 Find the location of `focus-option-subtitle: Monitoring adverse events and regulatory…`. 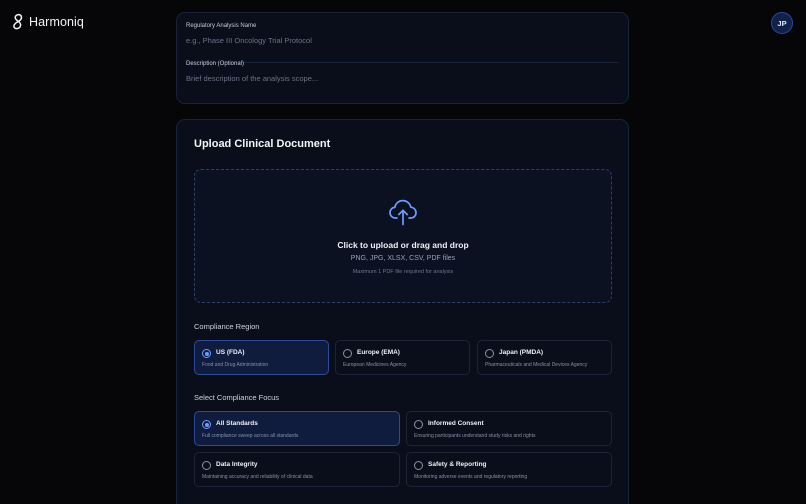

focus-option-subtitle: Monitoring adverse events and regulatory… is located at coordinates (471, 477).